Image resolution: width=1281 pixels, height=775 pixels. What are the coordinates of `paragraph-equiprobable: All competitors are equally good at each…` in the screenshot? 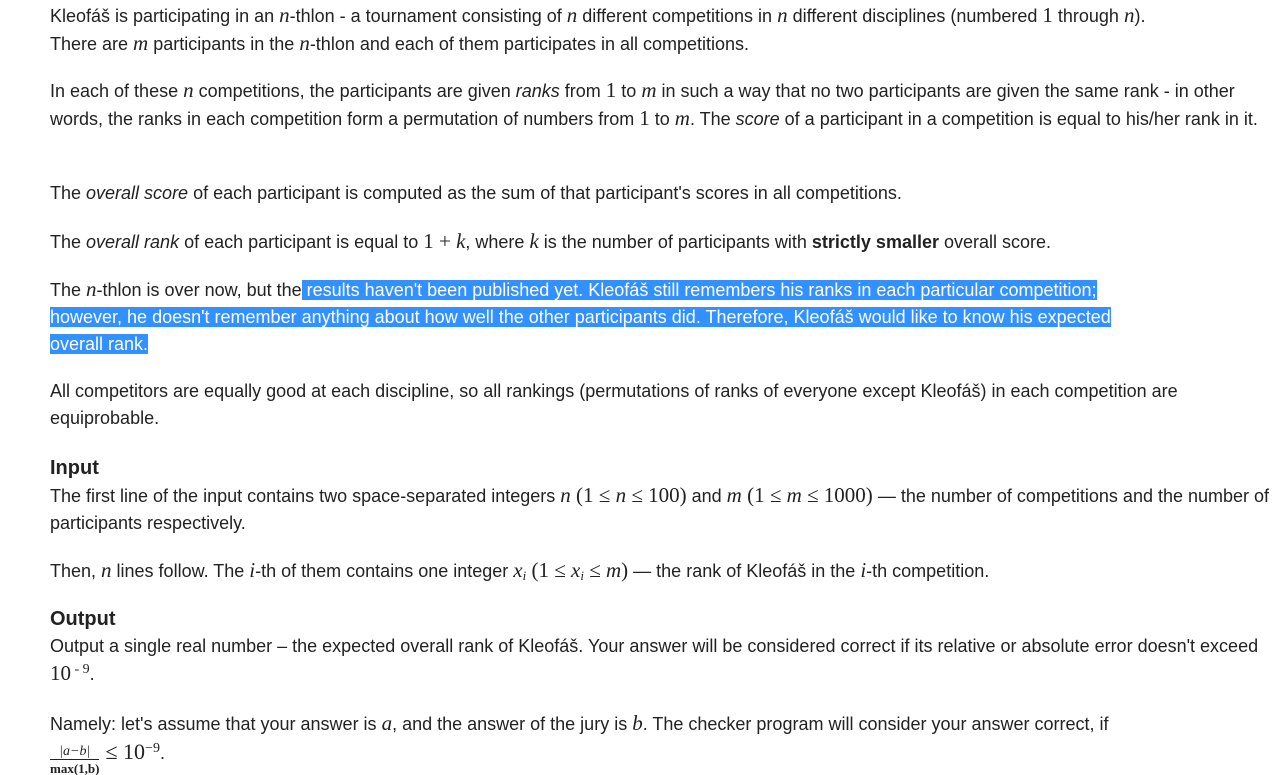 It's located at (663, 405).